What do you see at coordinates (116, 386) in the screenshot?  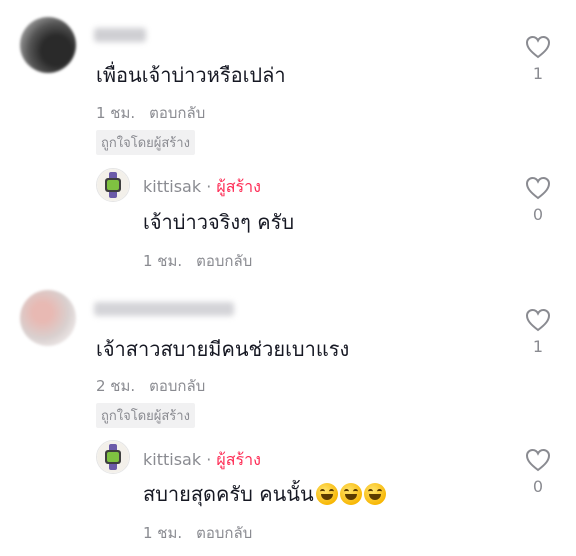 I see `comment-time: 2 ชม.` at bounding box center [116, 386].